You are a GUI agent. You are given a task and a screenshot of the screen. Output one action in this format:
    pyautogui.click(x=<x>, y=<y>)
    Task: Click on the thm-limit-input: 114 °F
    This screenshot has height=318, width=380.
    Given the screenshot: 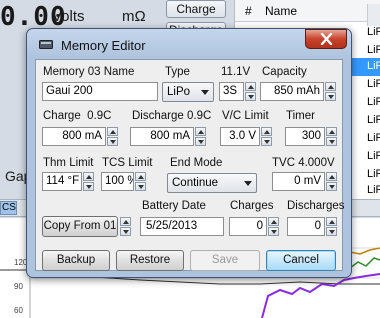 What is the action you would take?
    pyautogui.click(x=62, y=181)
    